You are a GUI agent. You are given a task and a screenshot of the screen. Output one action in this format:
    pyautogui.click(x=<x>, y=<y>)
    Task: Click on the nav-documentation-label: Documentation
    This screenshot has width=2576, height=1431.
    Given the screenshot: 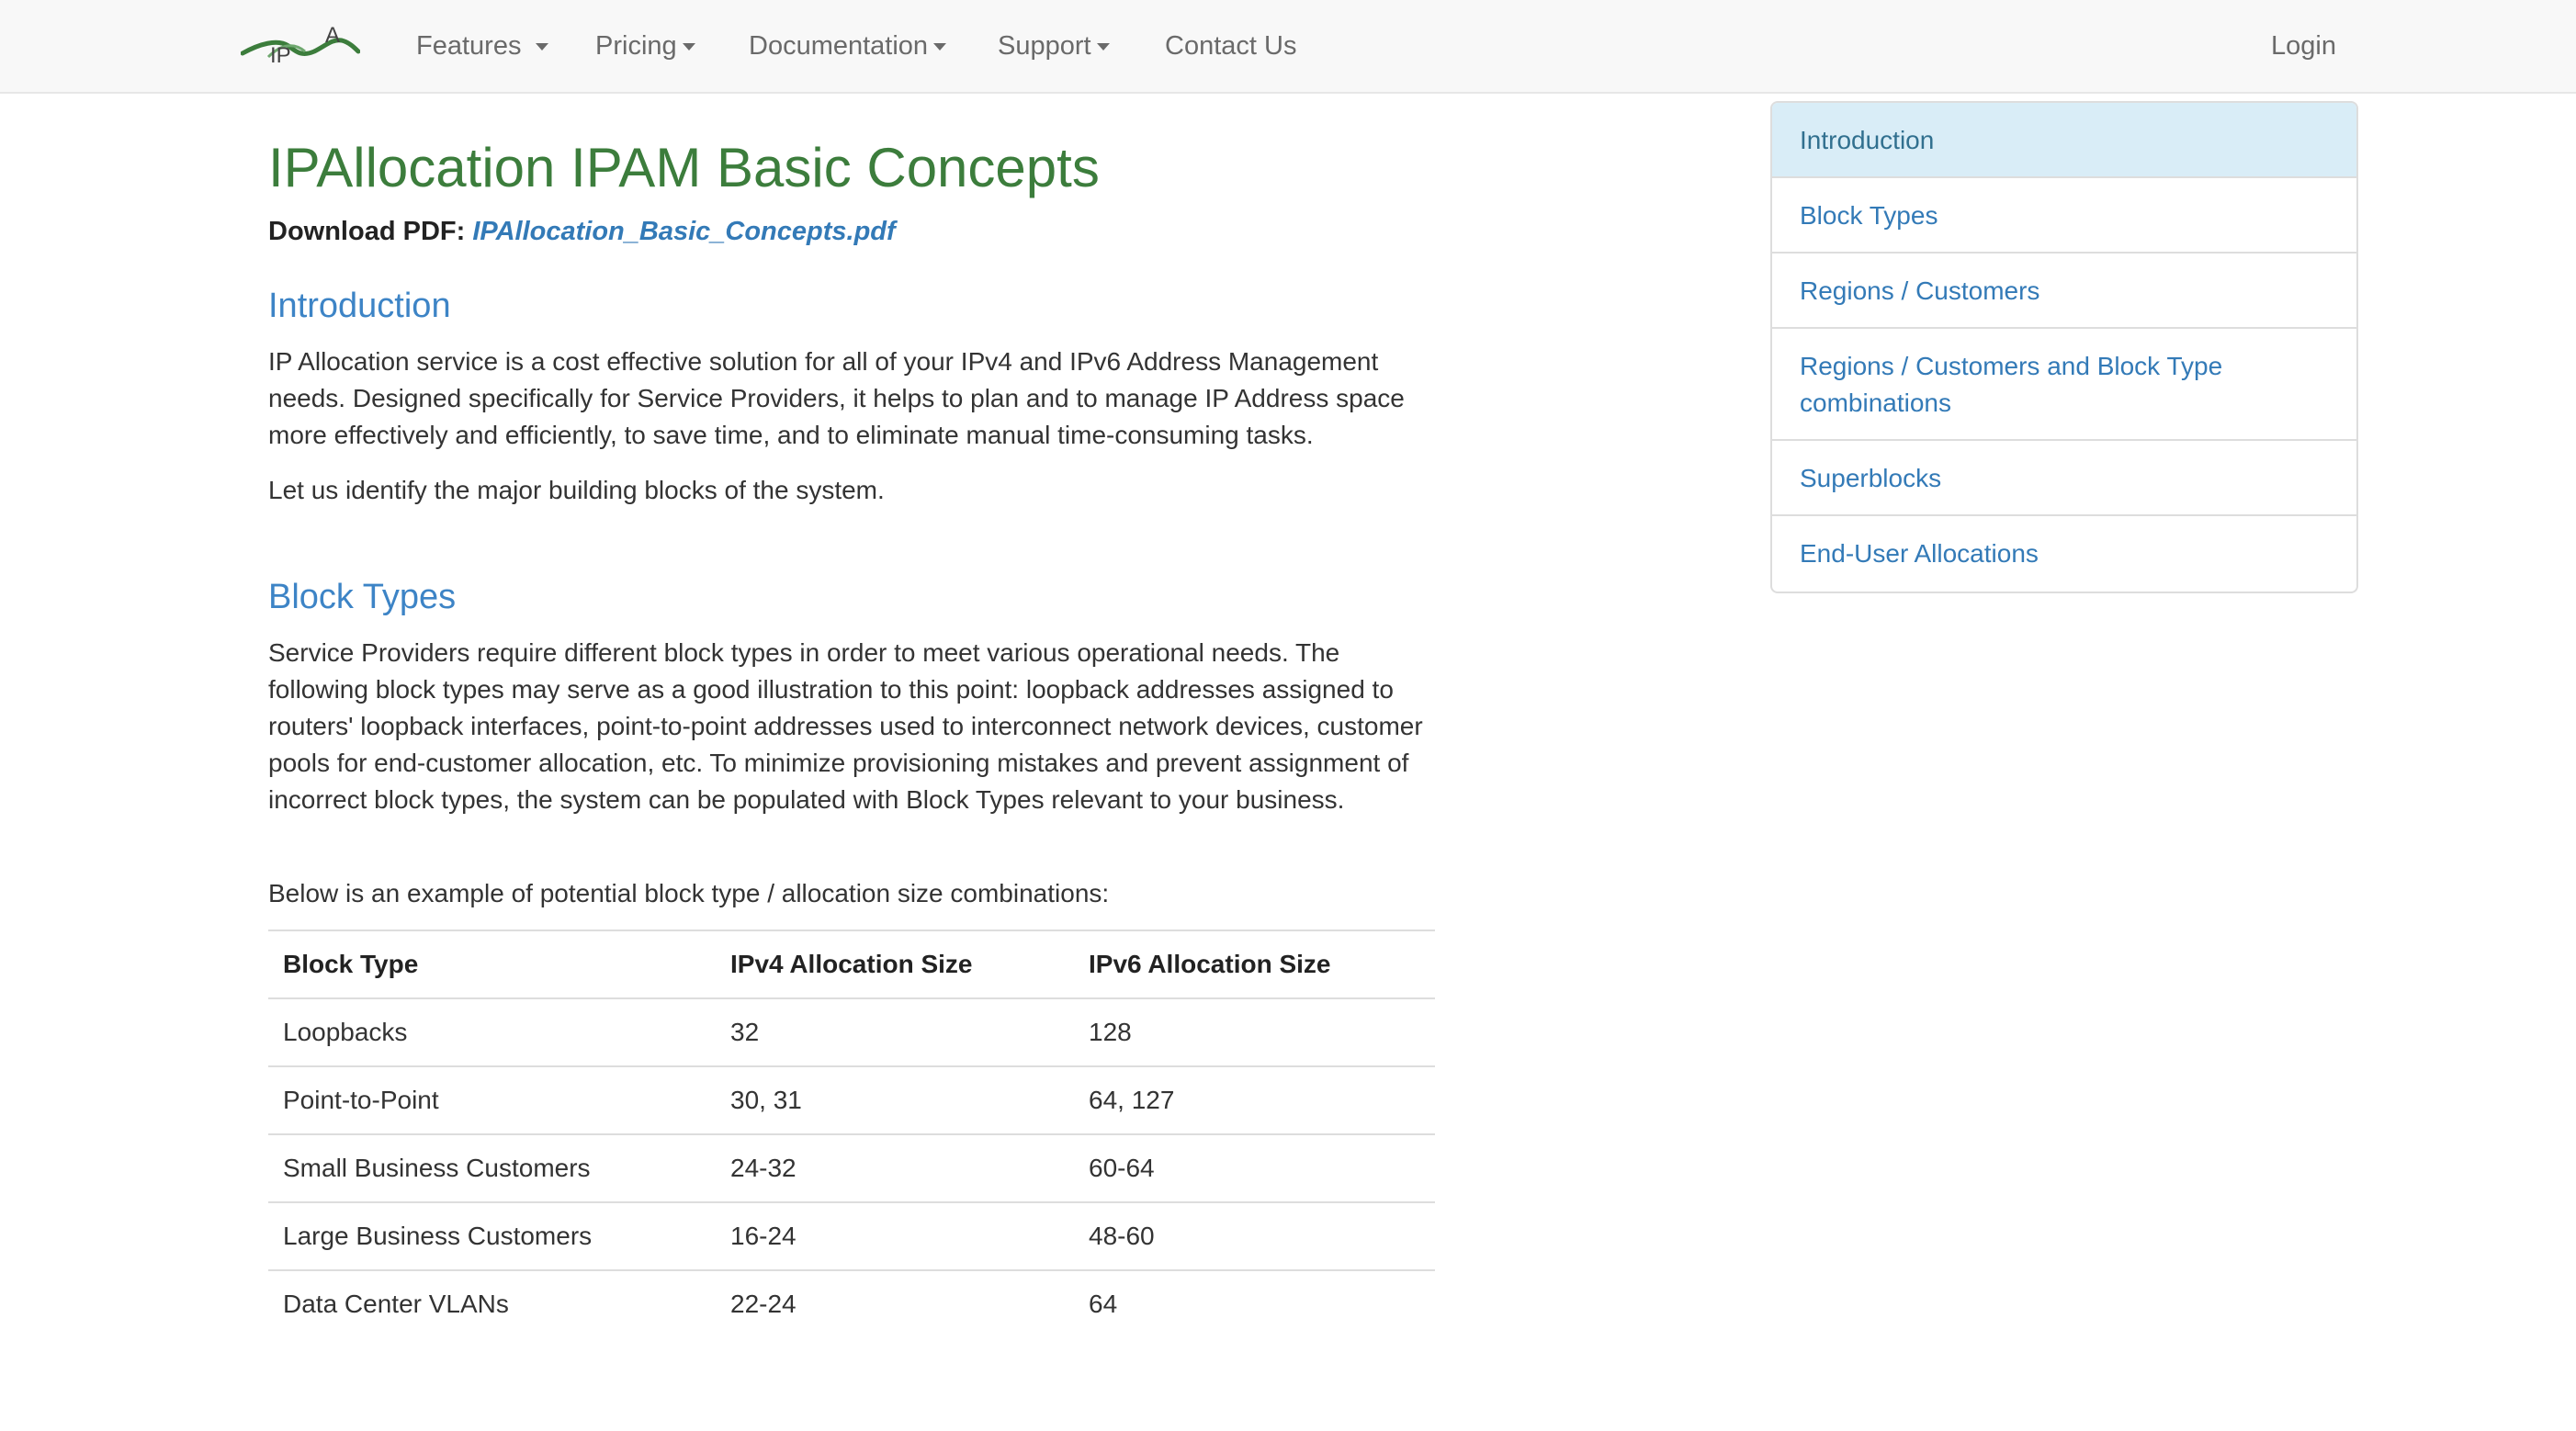 What is the action you would take?
    pyautogui.click(x=839, y=46)
    